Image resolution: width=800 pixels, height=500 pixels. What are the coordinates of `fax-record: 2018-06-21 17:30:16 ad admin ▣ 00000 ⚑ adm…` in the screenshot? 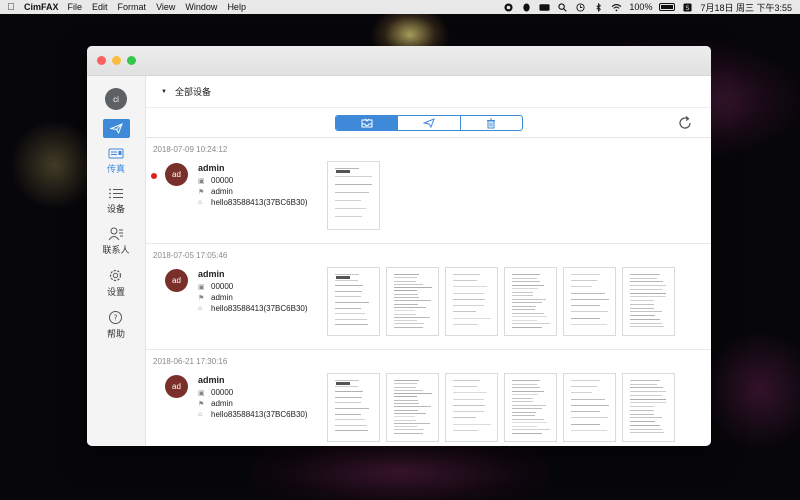 It's located at (428, 398).